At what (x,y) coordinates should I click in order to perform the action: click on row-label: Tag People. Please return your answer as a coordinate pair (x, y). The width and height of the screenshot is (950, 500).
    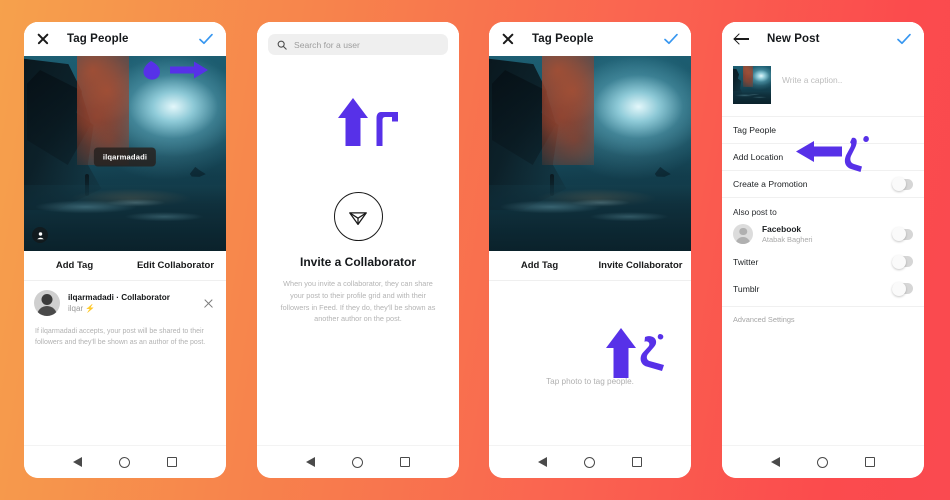
    Looking at the image, I should click on (755, 130).